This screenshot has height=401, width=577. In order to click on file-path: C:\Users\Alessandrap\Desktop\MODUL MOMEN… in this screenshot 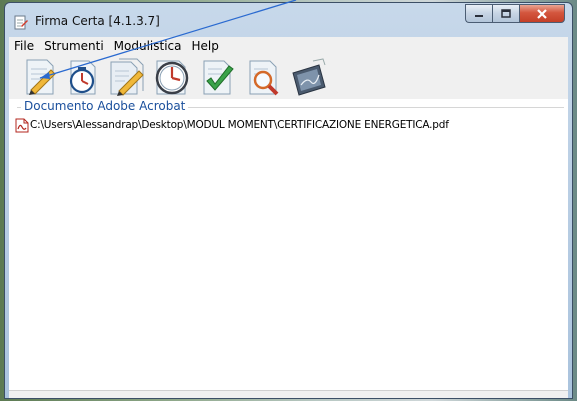, I will do `click(239, 125)`.